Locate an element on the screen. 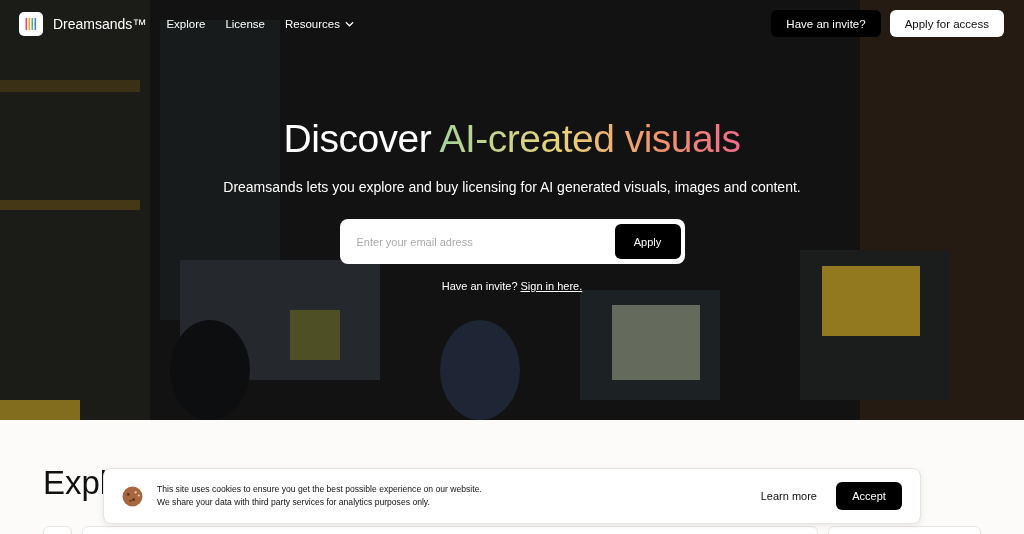 The width and height of the screenshot is (1024, 534). invite-text: Have an invite? is located at coordinates (479, 286).